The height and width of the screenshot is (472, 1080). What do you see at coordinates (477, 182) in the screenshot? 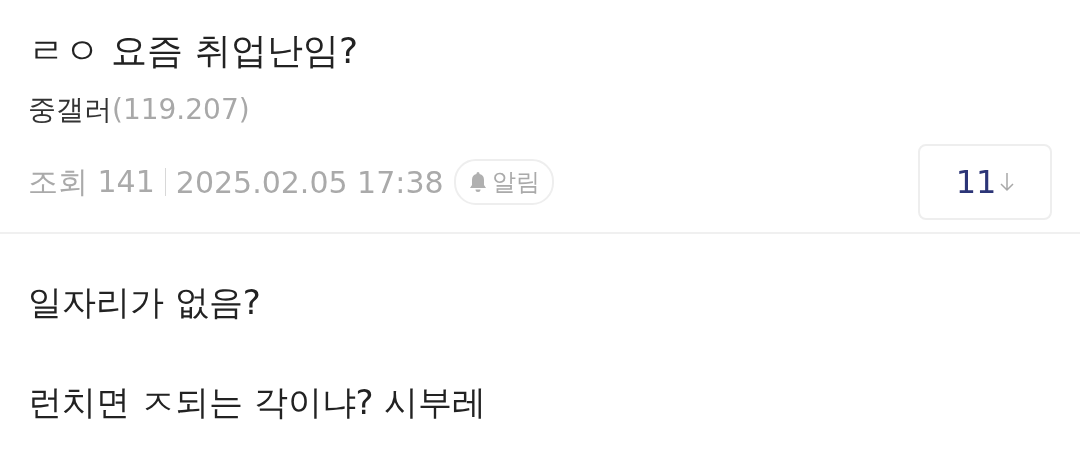
I see `bell-icon` at bounding box center [477, 182].